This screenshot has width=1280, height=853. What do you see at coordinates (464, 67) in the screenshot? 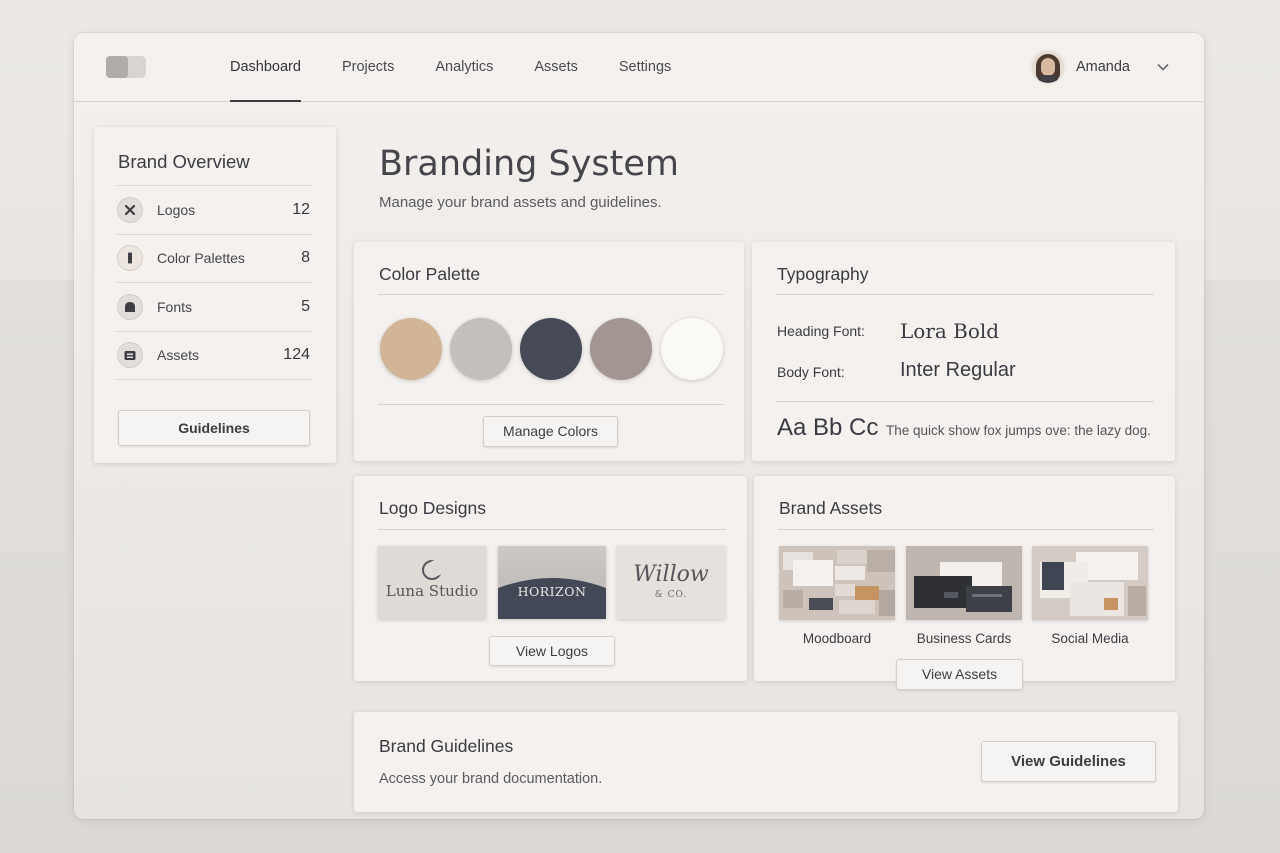
I see `tab-analytics: Analytics` at bounding box center [464, 67].